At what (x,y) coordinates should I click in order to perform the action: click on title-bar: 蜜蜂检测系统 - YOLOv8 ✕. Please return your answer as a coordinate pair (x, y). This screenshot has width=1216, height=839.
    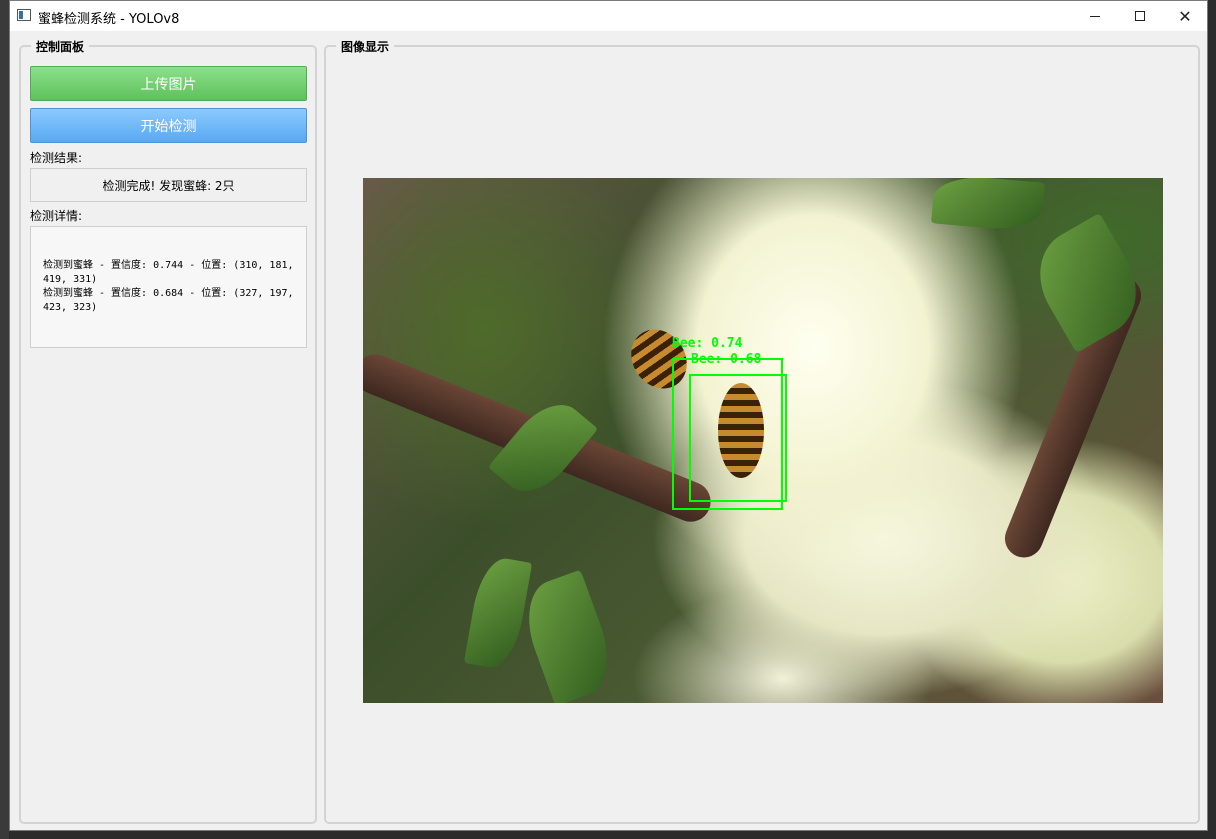
    Looking at the image, I should click on (608, 16).